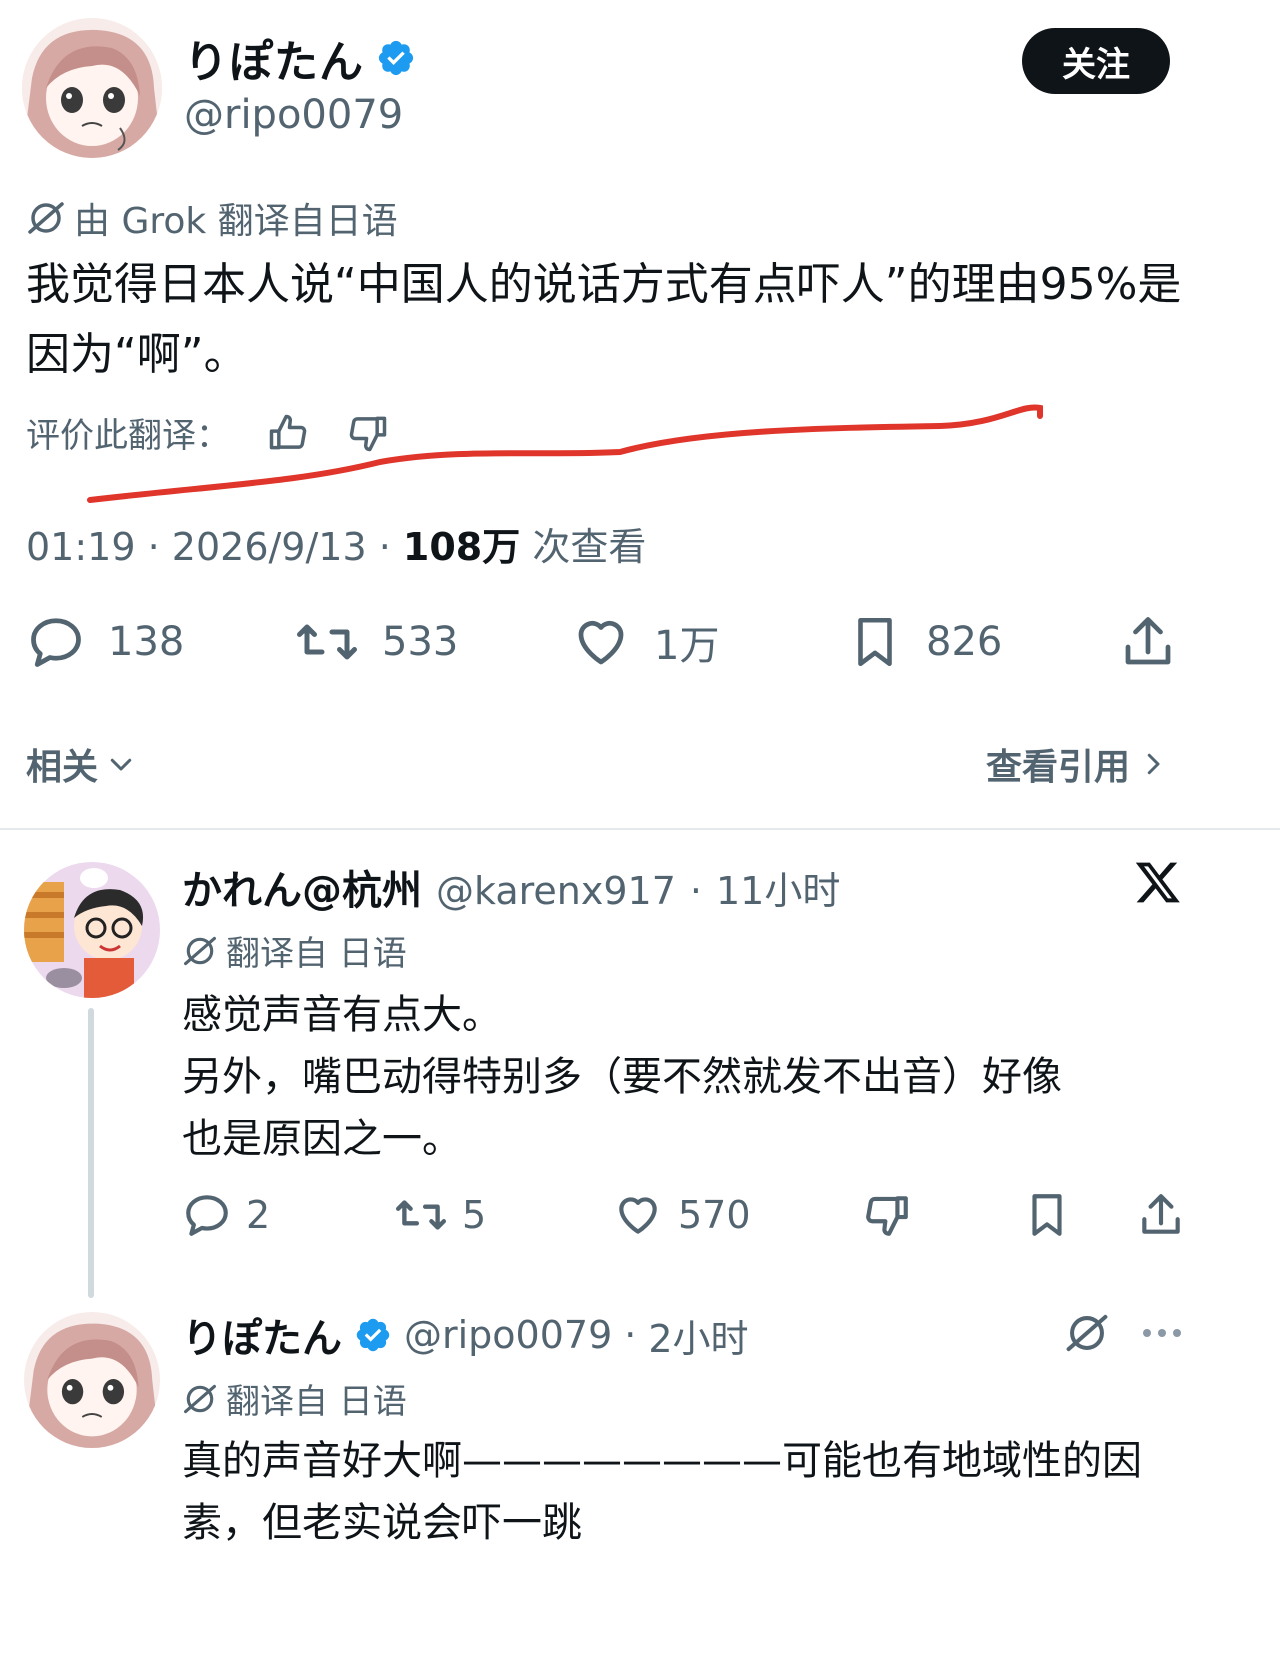  Describe the element at coordinates (121, 764) in the screenshot. I see `chevron-down-icon` at that location.